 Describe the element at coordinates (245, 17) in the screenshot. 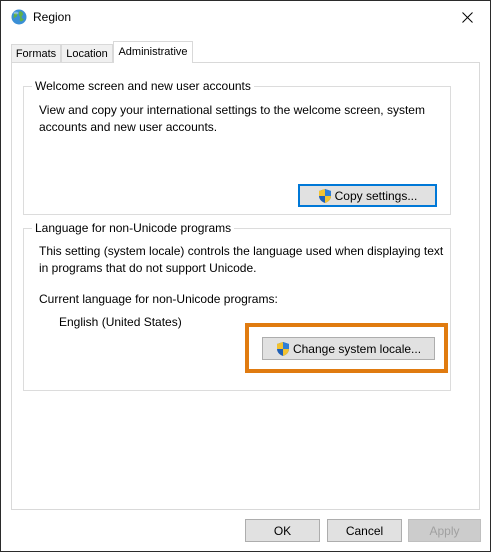

I see `title-bar: Region` at that location.